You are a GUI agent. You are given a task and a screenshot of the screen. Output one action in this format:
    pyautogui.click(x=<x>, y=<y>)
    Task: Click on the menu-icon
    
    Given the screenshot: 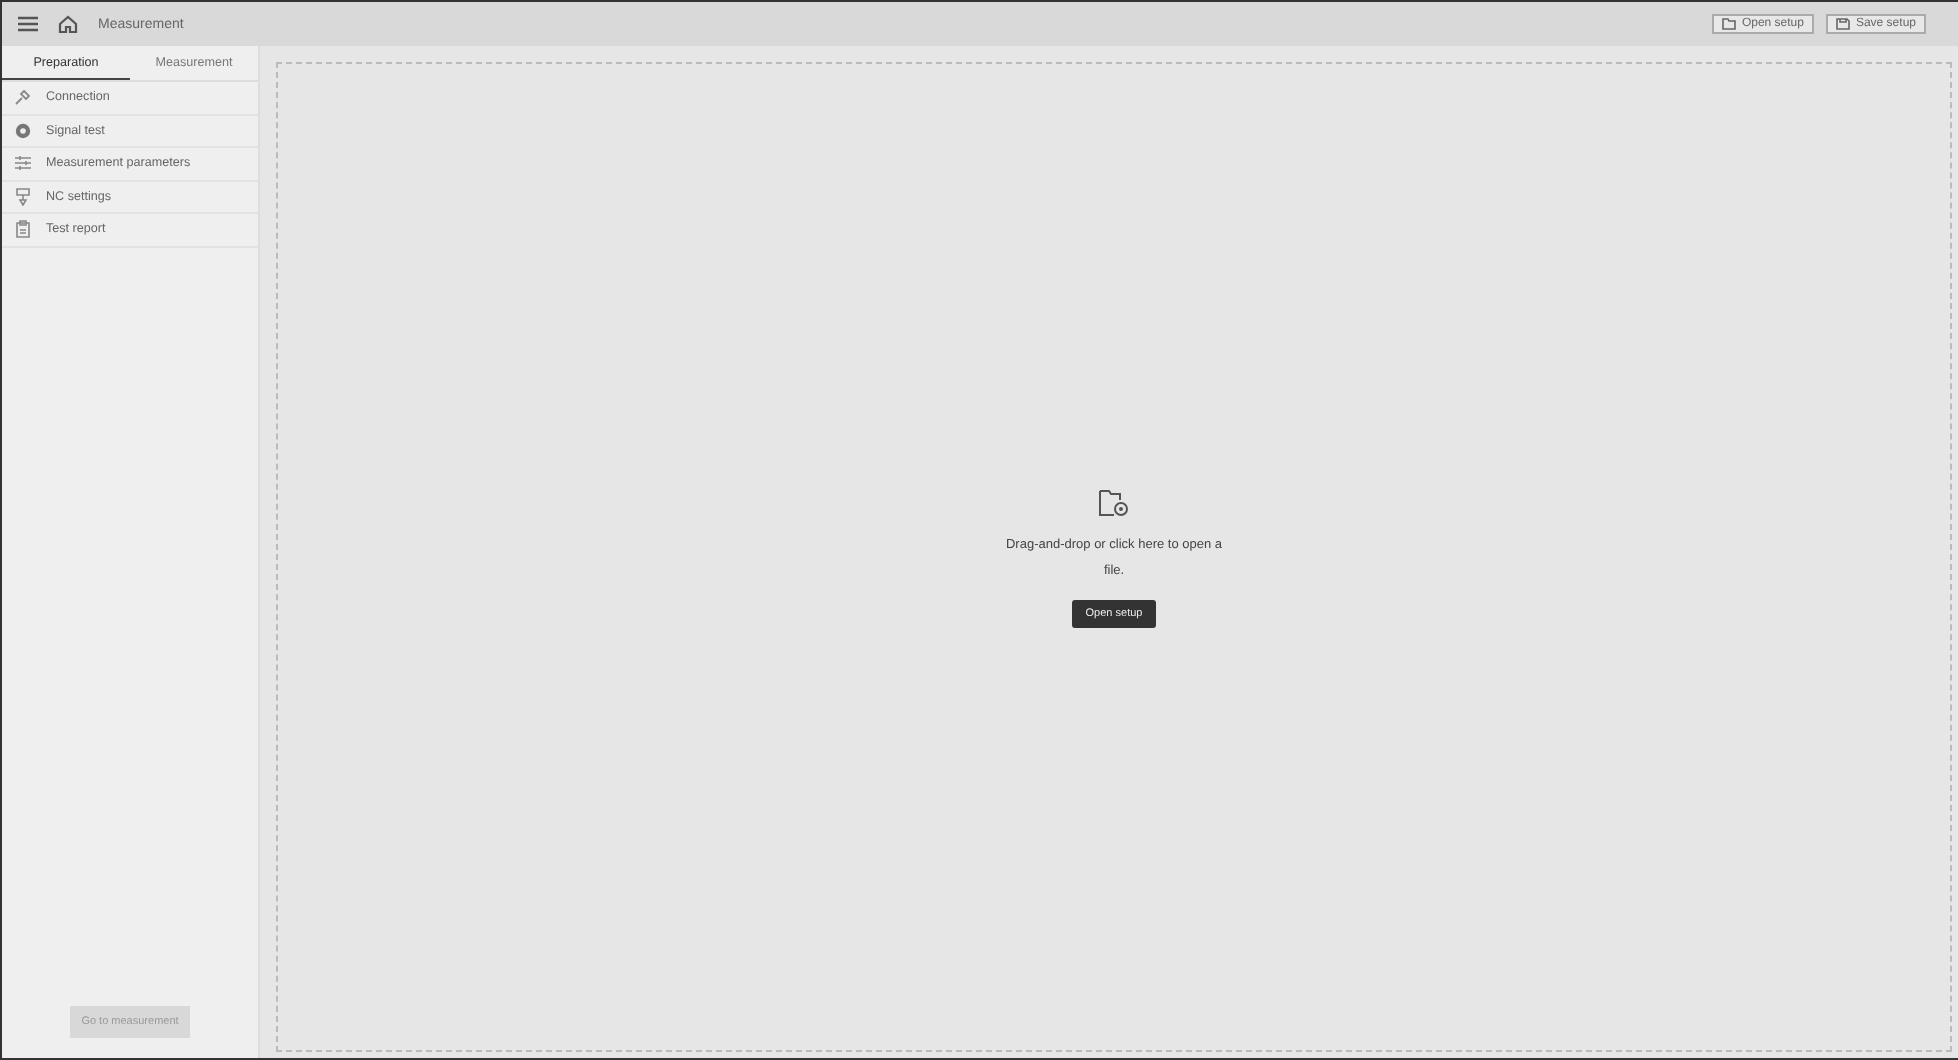 What is the action you would take?
    pyautogui.click(x=28, y=24)
    